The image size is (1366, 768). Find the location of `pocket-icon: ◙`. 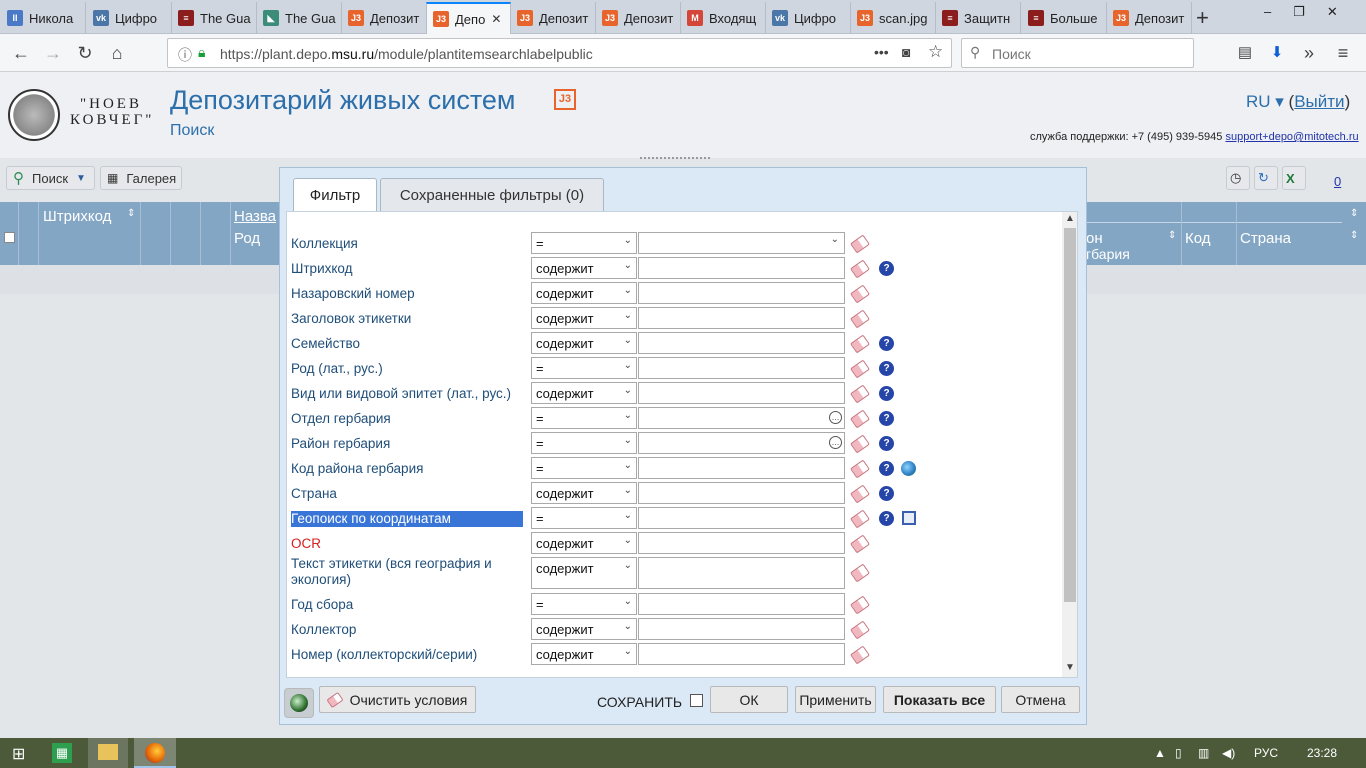

pocket-icon: ◙ is located at coordinates (906, 52).